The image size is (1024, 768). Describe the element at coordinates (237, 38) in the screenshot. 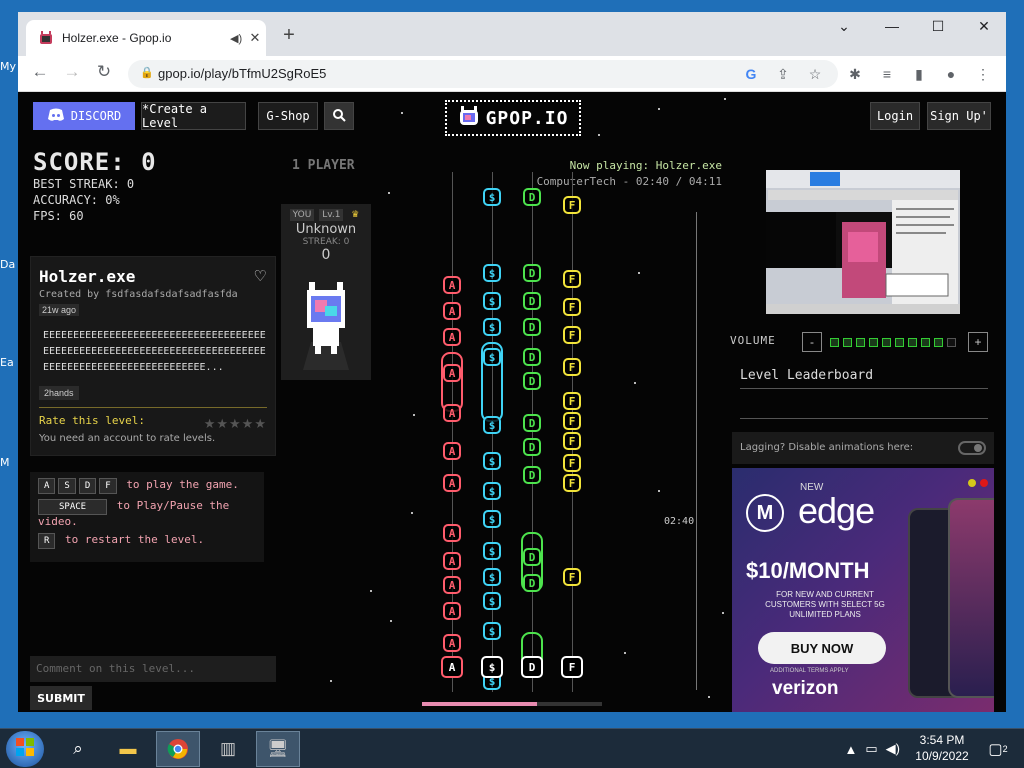

I see `speaker-icon: ◀)` at that location.